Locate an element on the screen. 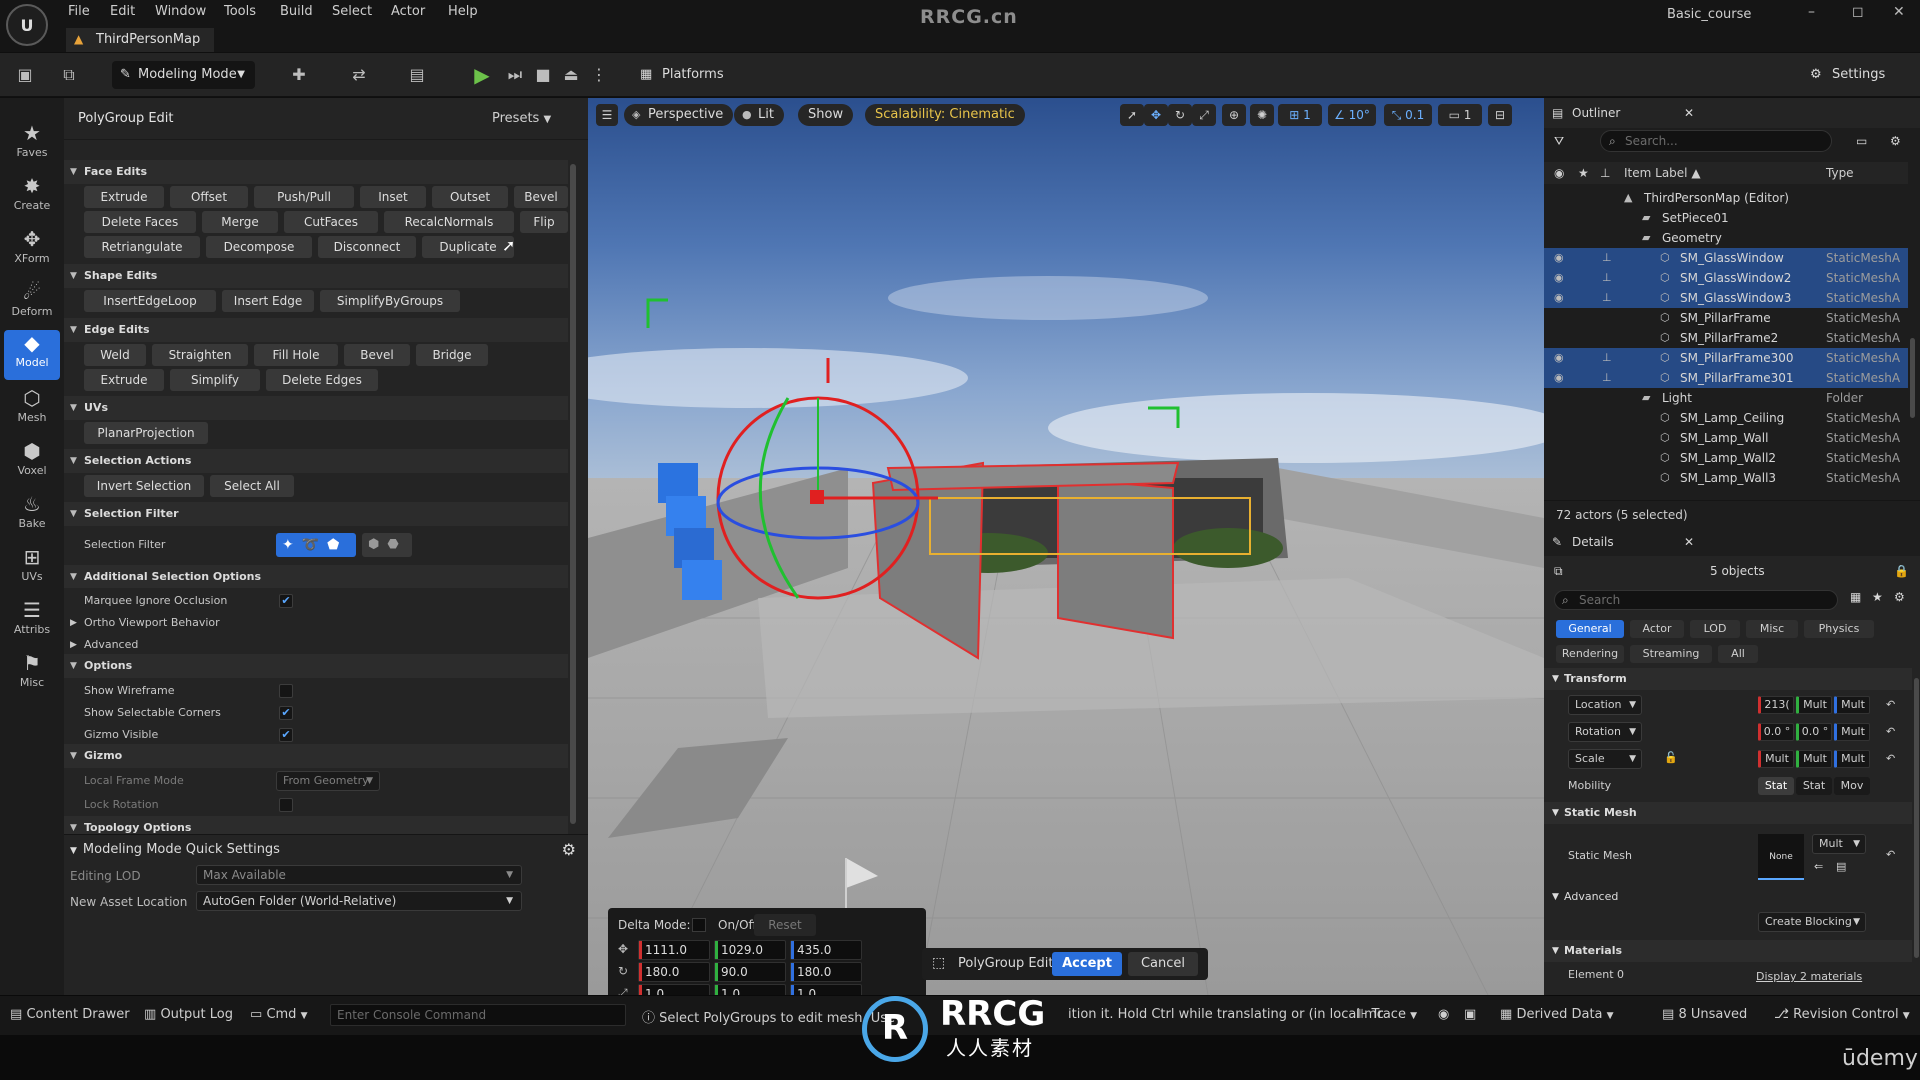 Image resolution: width=1920 pixels, height=1080 pixels. mode-deform: ☄ Deform is located at coordinates (32, 304).